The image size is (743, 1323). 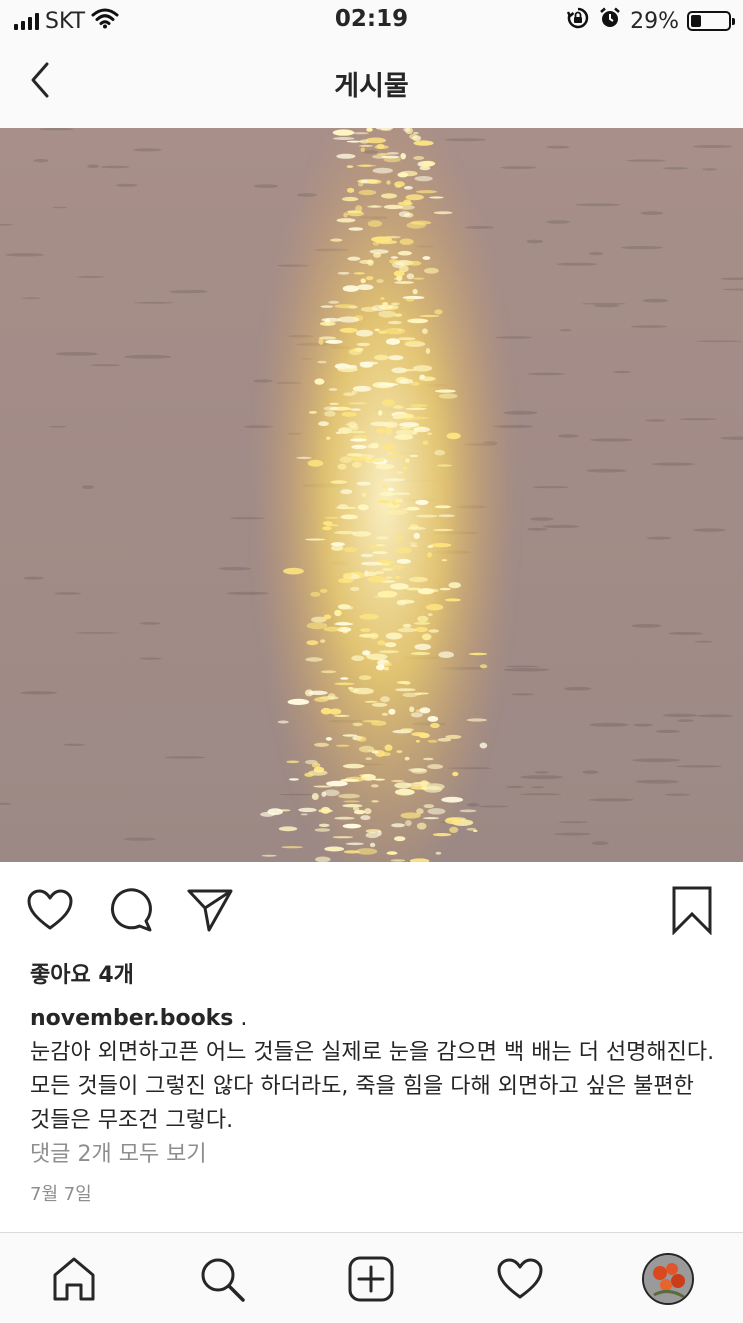 What do you see at coordinates (130, 910) in the screenshot?
I see `comment-icon` at bounding box center [130, 910].